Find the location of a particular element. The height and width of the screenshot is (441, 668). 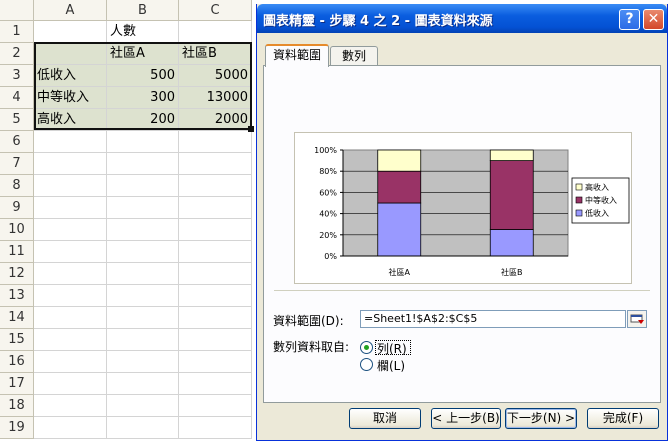

cell-a15 is located at coordinates (70, 340).